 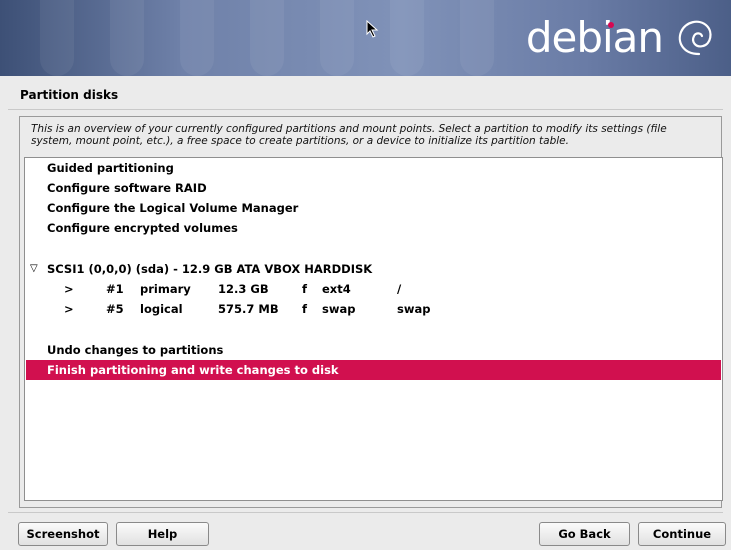 What do you see at coordinates (373, 350) in the screenshot?
I see `list-item-undo-changes: Undo changes to partitions` at bounding box center [373, 350].